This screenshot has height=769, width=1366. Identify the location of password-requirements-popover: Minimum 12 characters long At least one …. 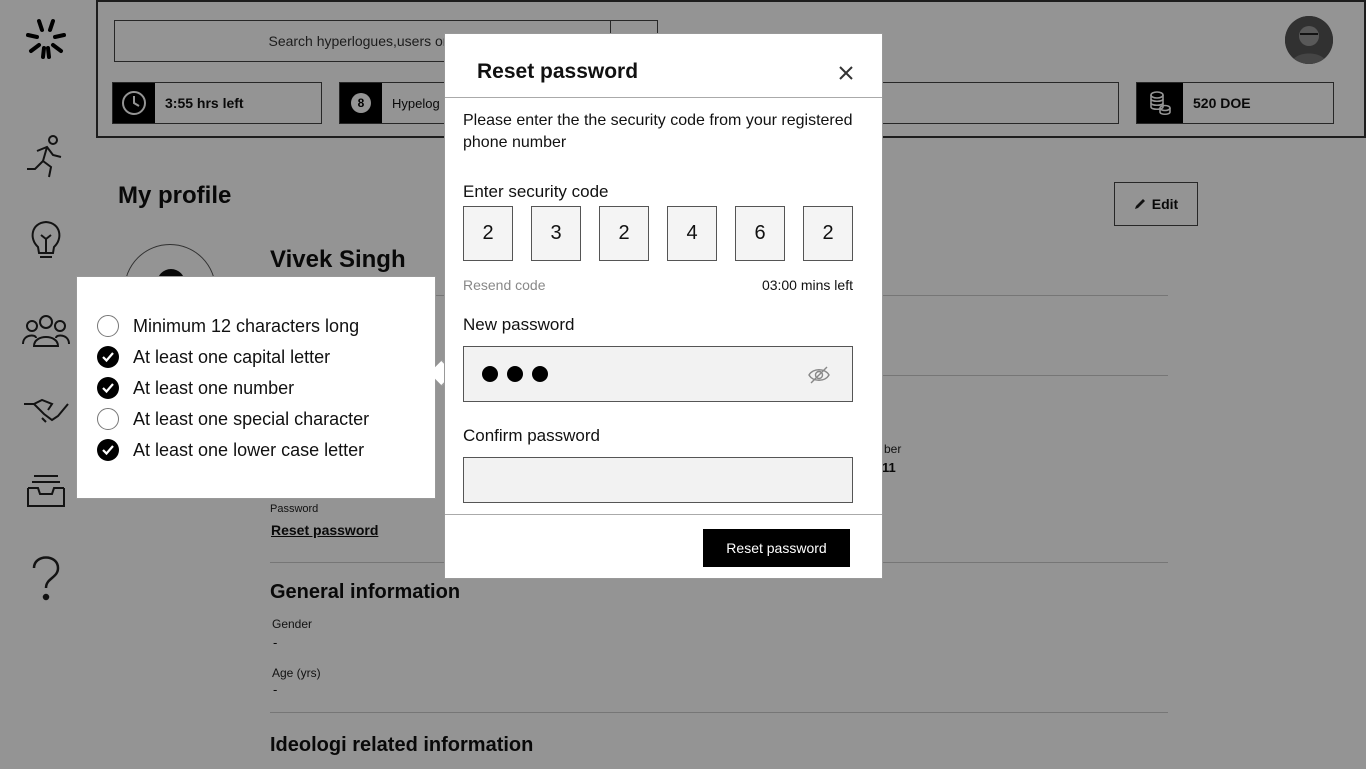
(256, 387).